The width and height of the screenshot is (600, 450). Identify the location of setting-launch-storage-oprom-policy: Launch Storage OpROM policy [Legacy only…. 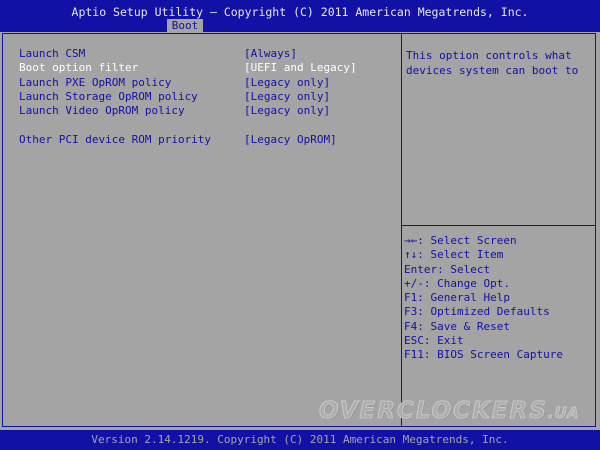
(209, 97).